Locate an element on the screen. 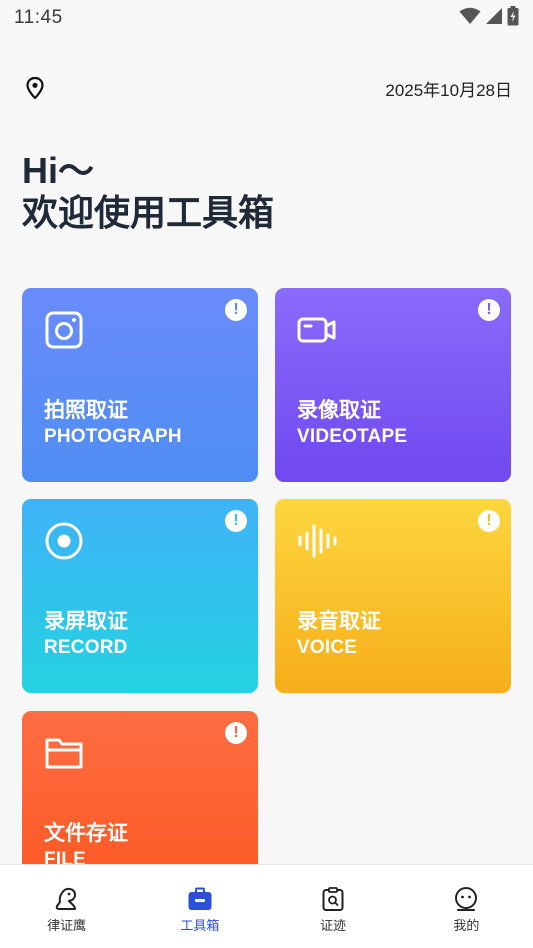 This screenshot has width=533, height=948. greeting-line-welcome: 欢迎使用工具箱 is located at coordinates (148, 212).